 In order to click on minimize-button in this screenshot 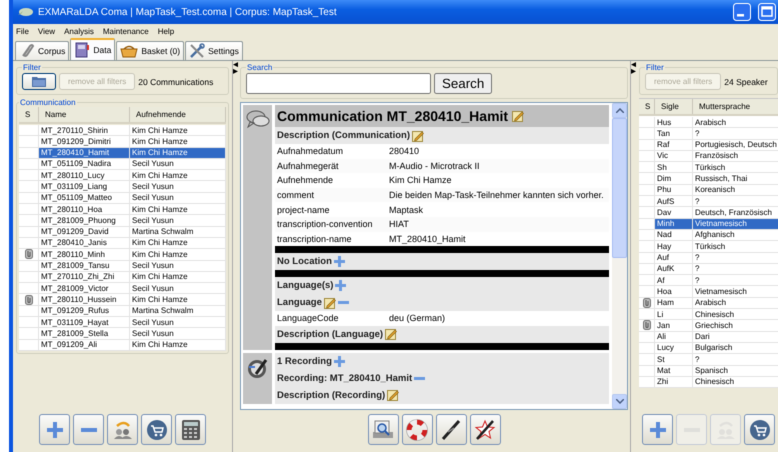, I will do `click(742, 12)`.